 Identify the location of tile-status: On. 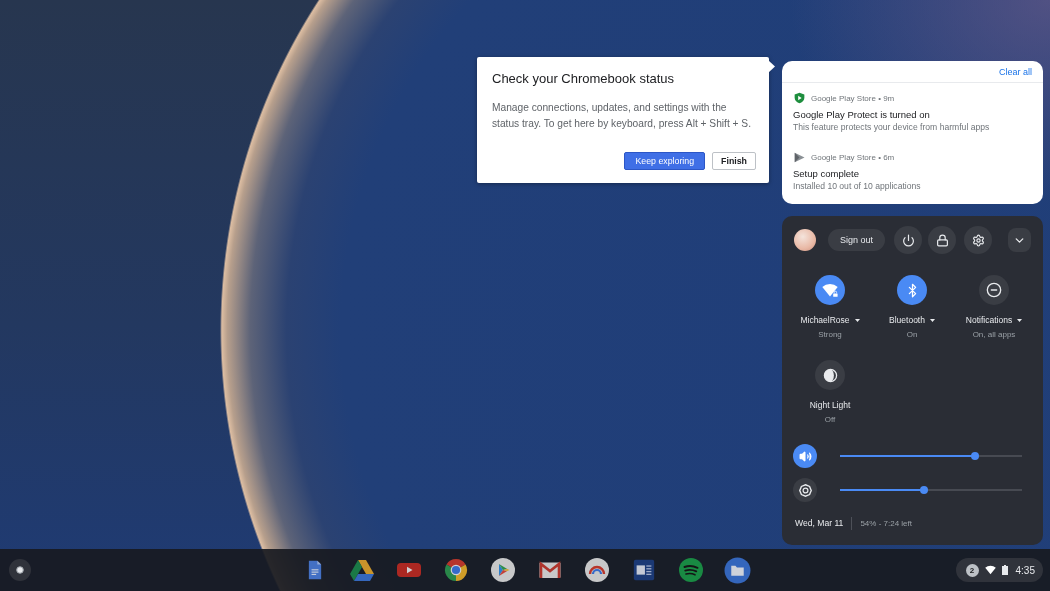
(912, 335).